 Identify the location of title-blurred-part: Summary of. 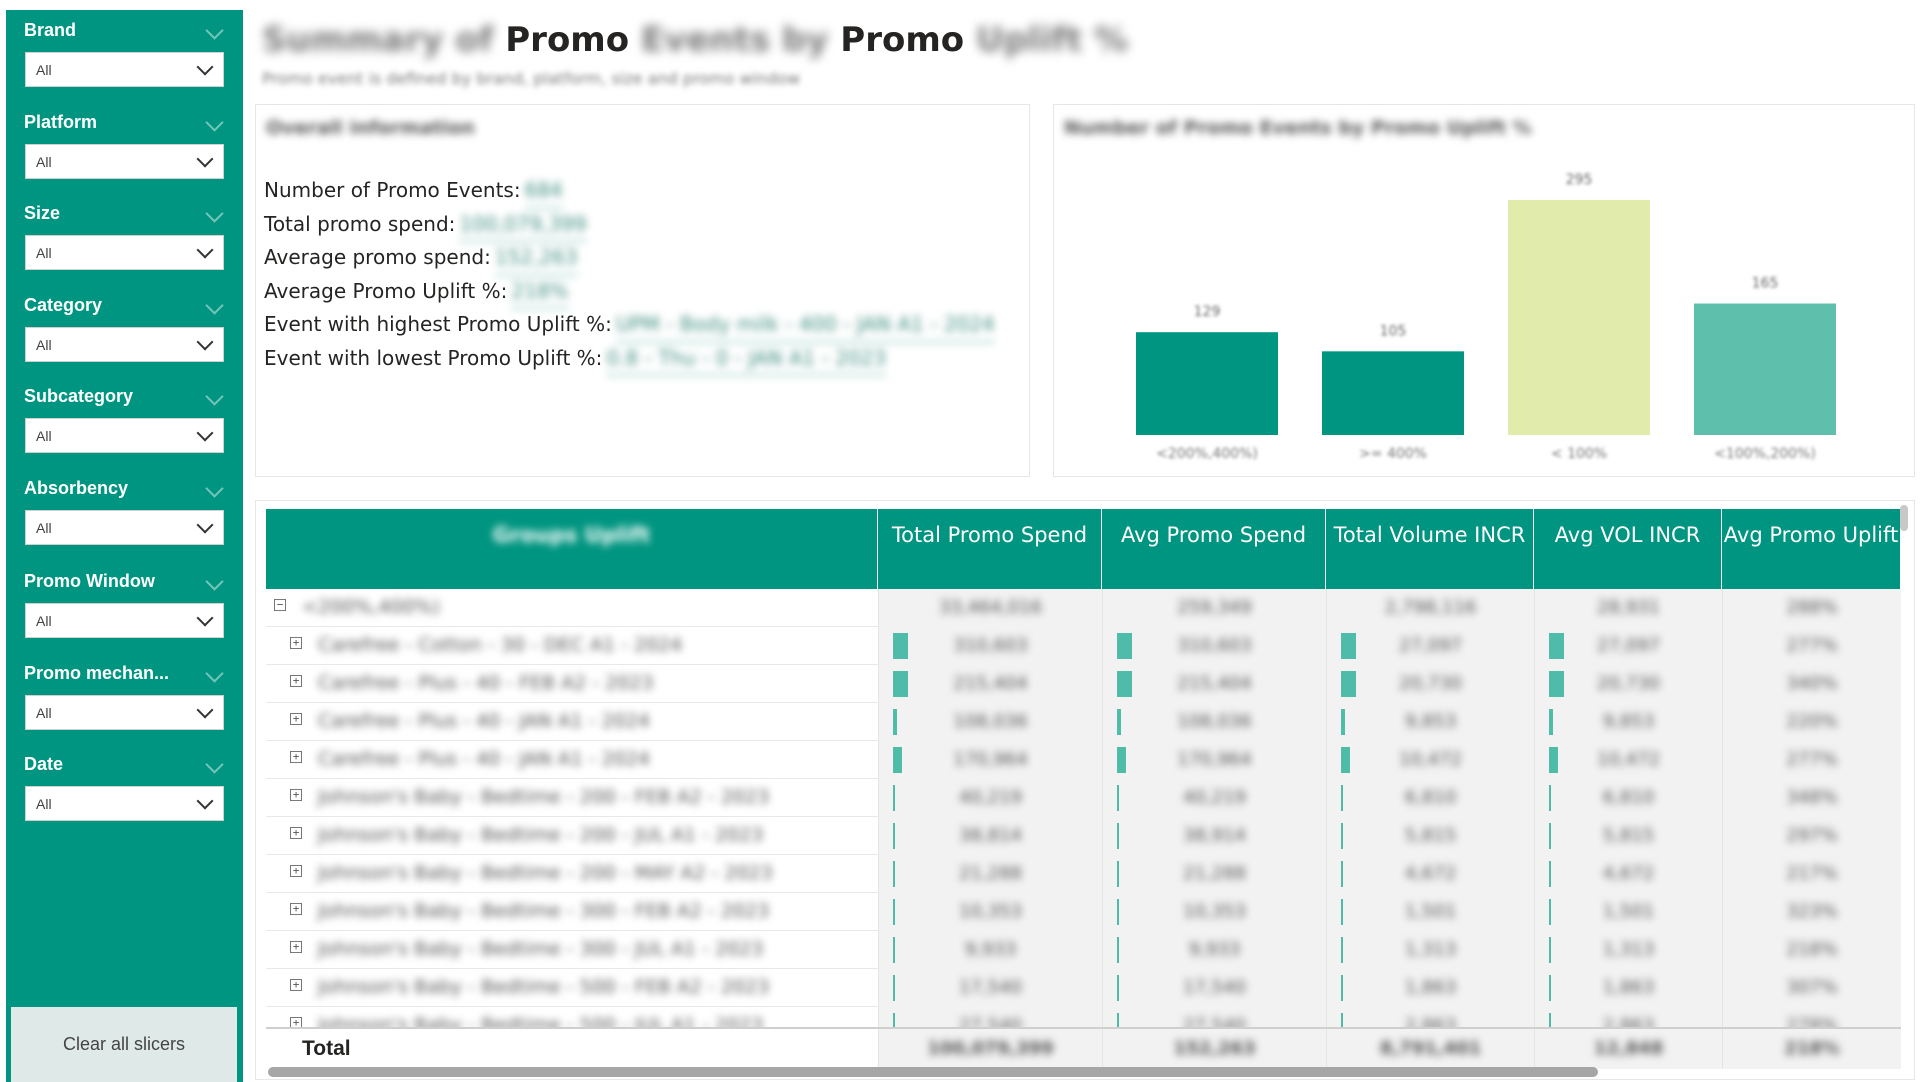
(378, 40).